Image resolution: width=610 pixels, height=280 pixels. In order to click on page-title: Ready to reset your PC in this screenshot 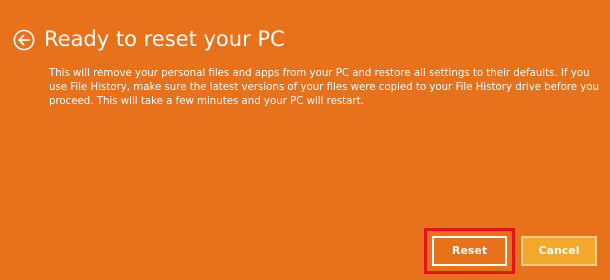, I will do `click(164, 39)`.